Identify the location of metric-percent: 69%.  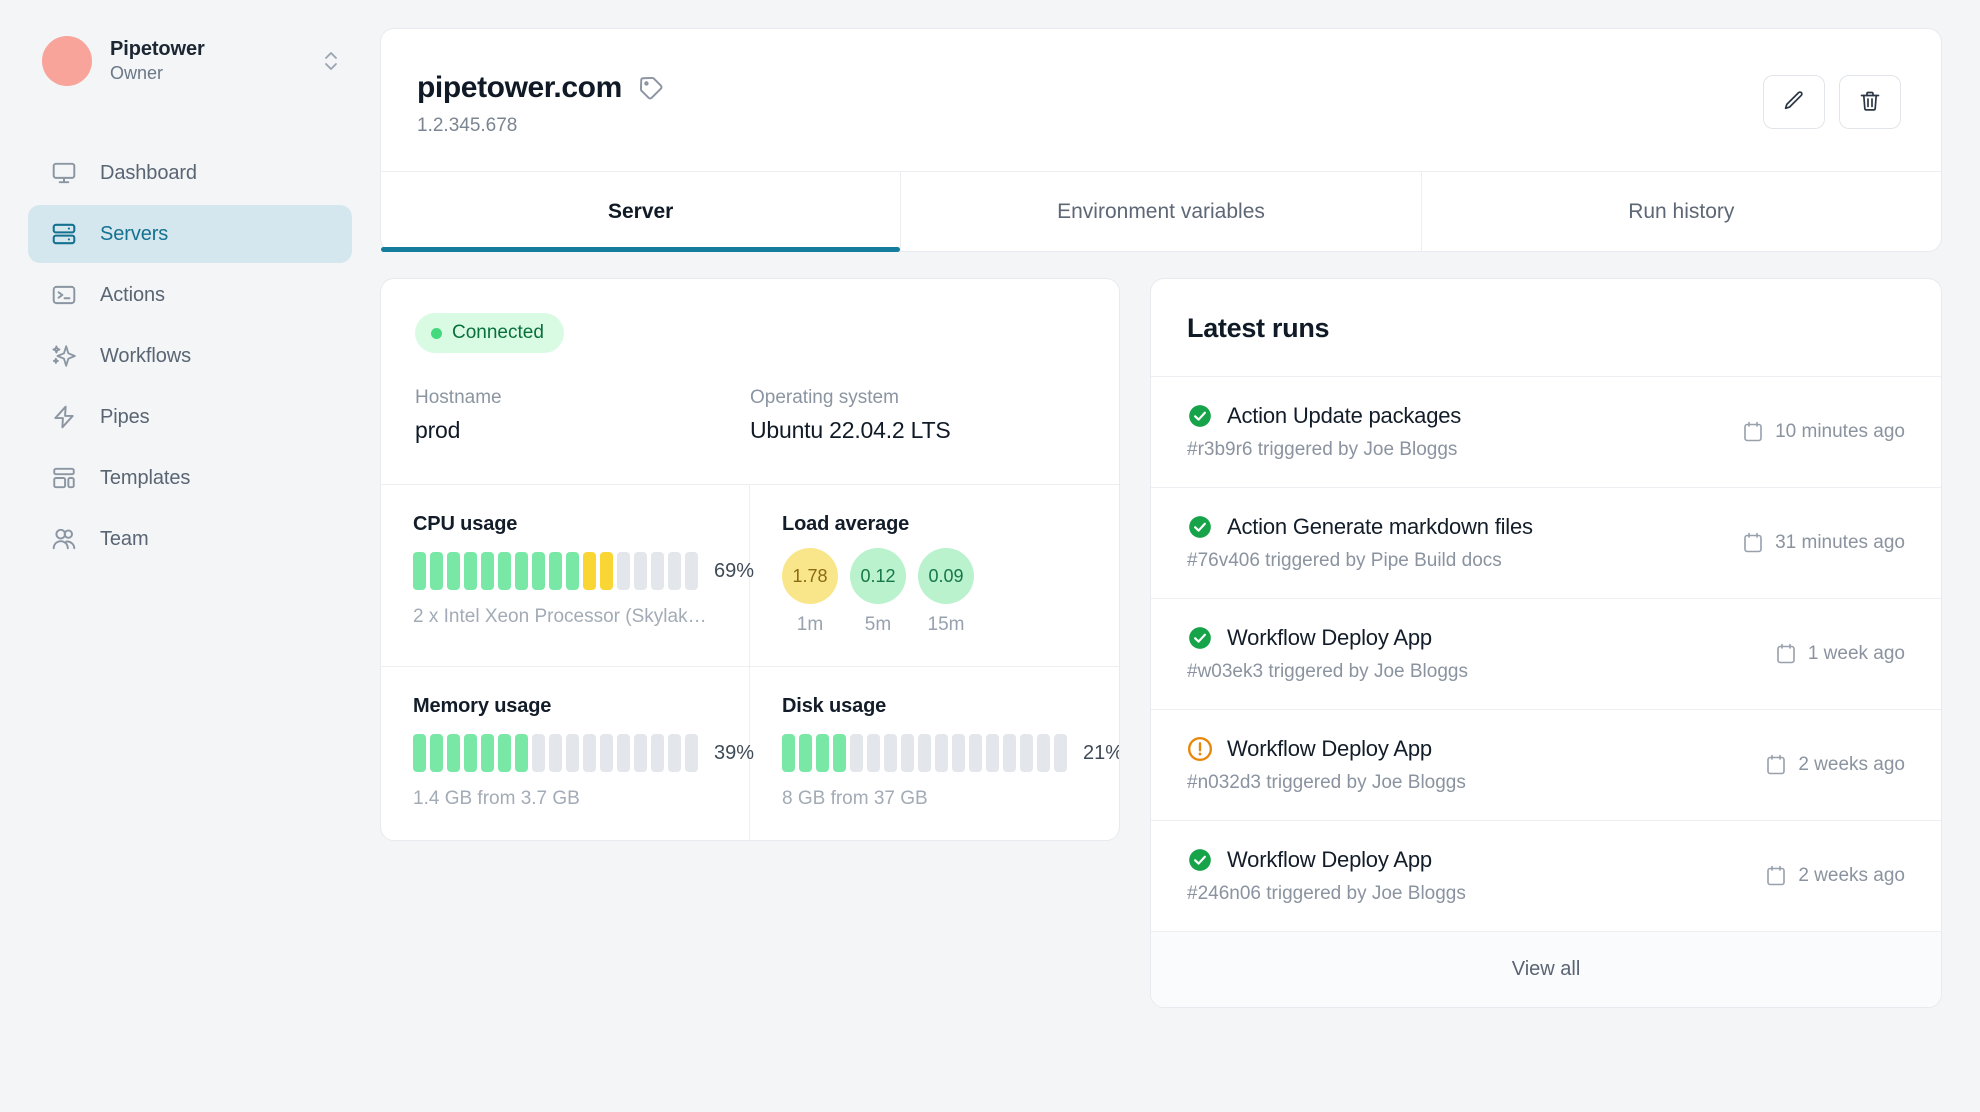
(734, 570).